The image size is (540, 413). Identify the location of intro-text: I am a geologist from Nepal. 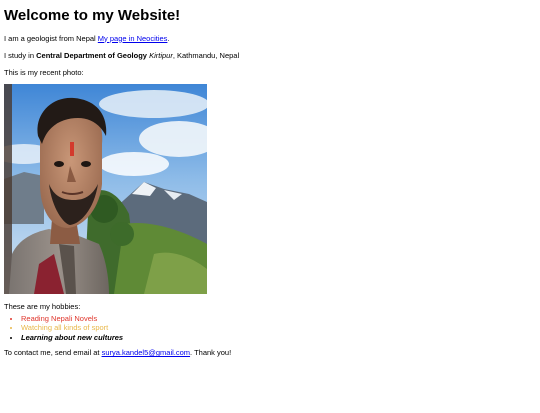
(51, 38).